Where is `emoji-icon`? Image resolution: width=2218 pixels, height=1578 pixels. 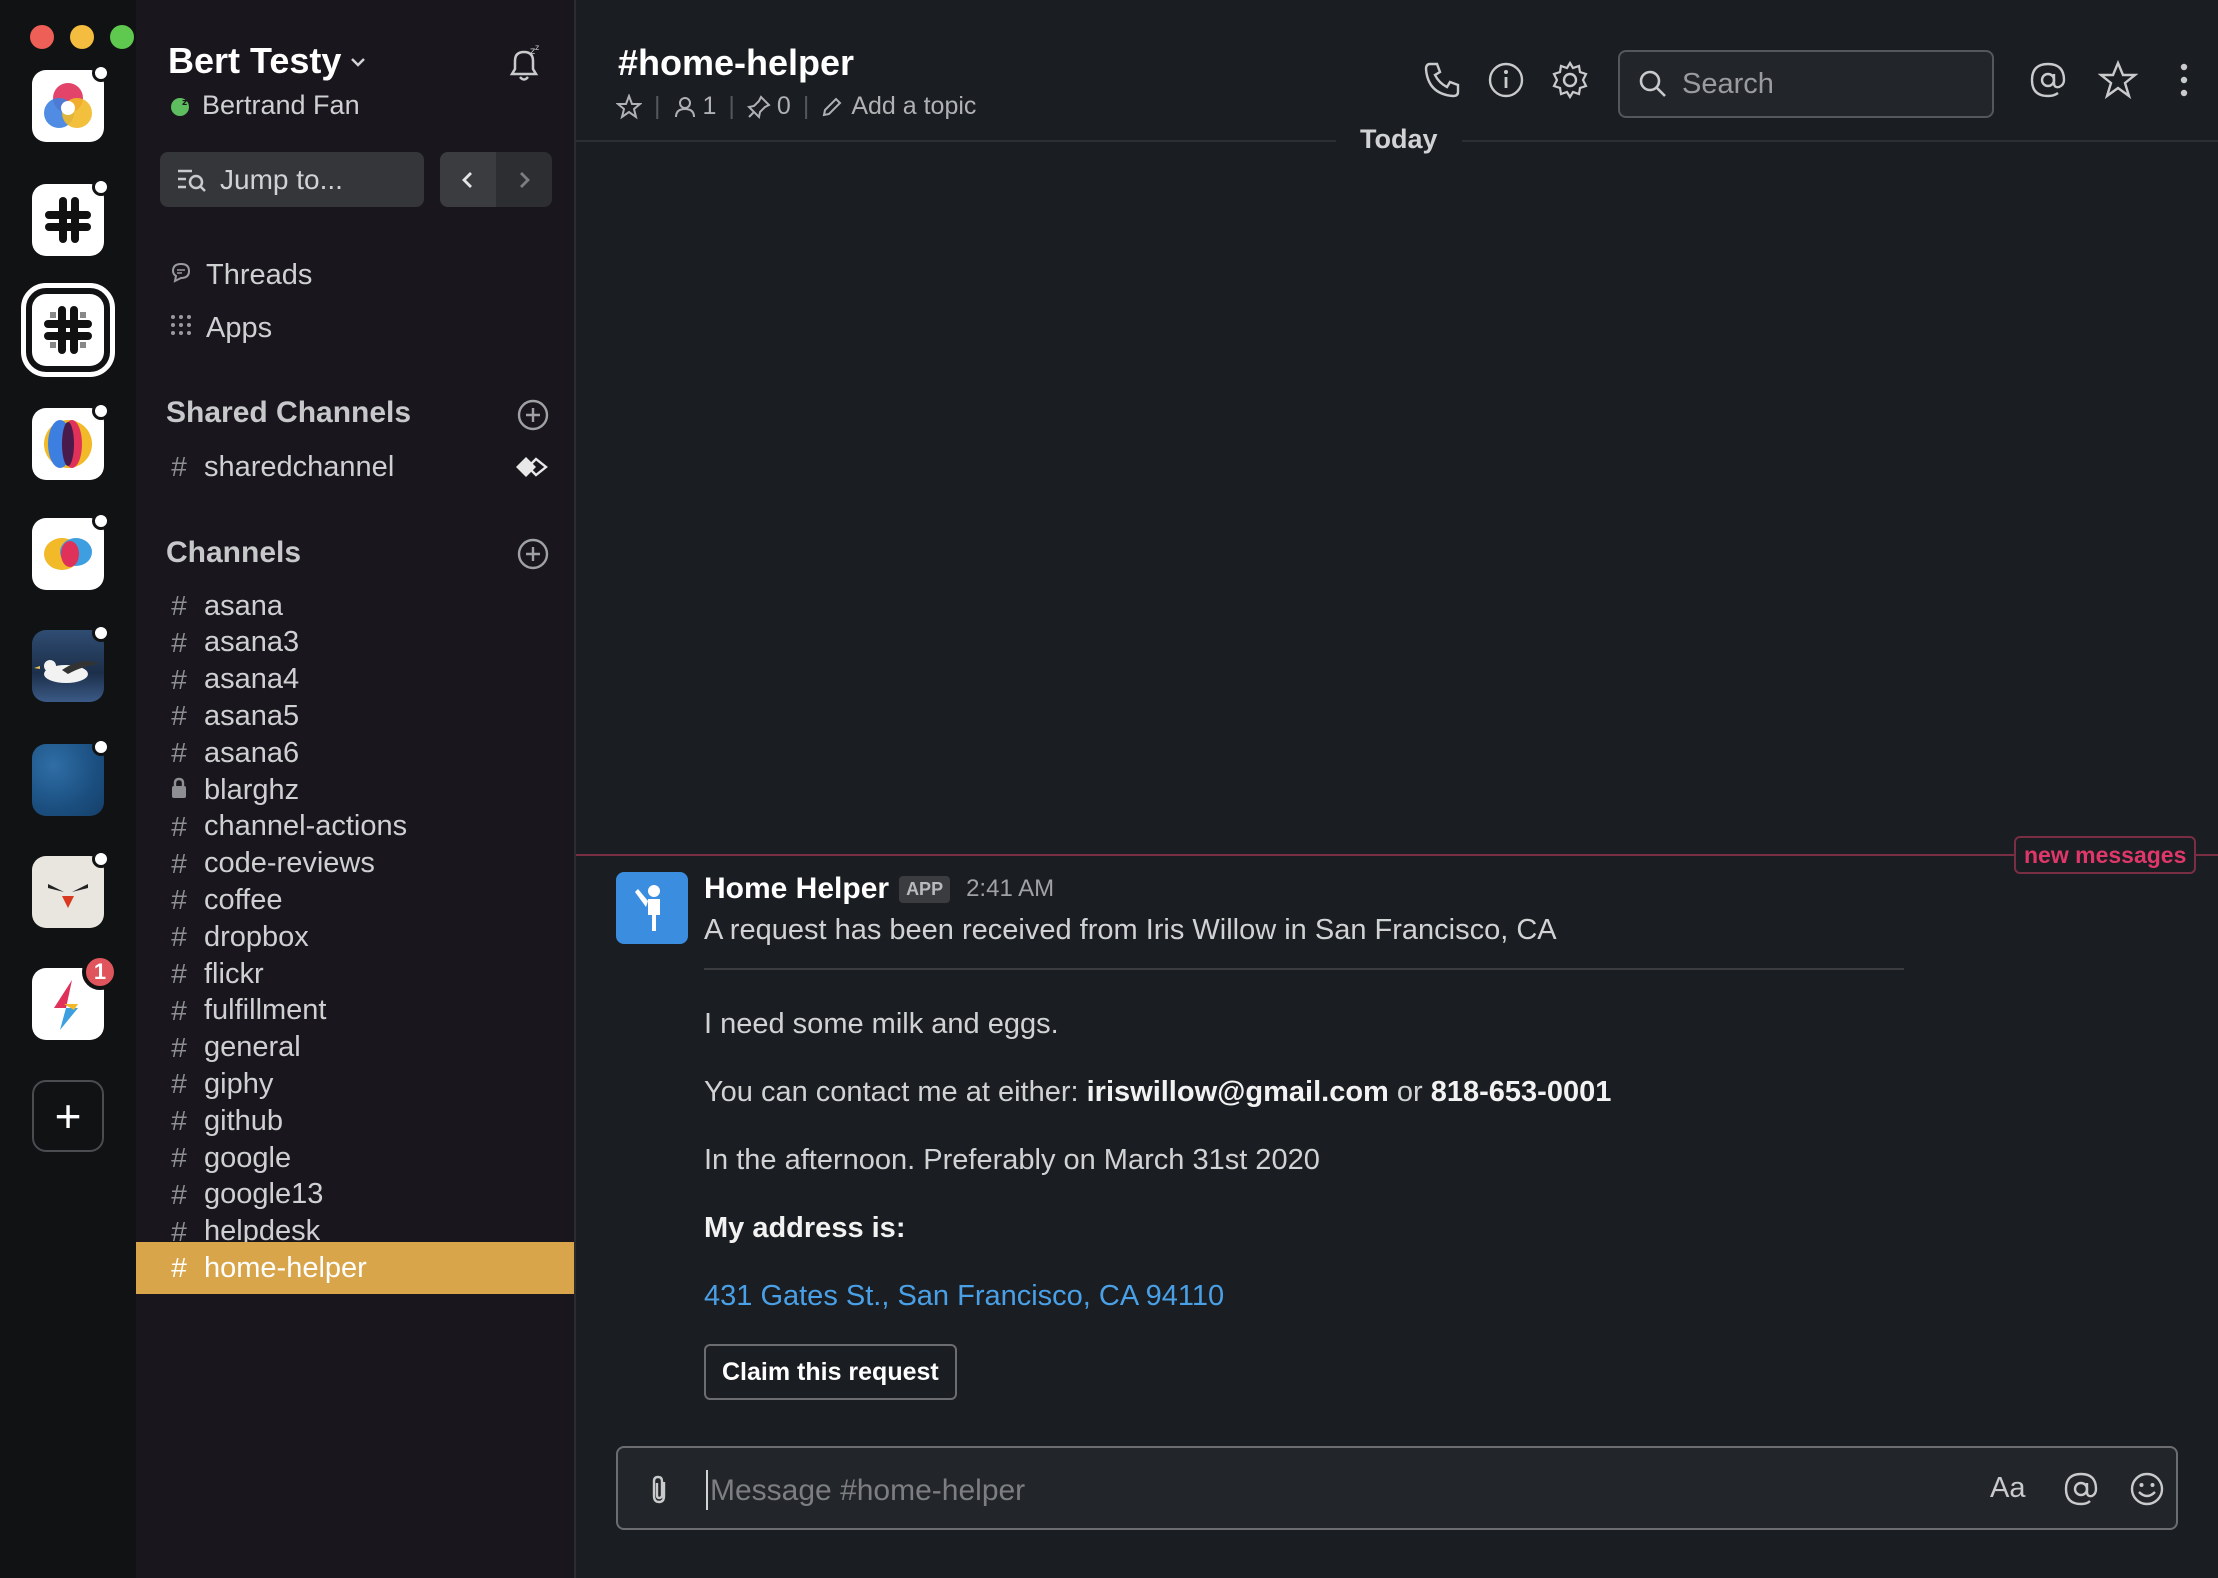
emoji-icon is located at coordinates (2147, 1489).